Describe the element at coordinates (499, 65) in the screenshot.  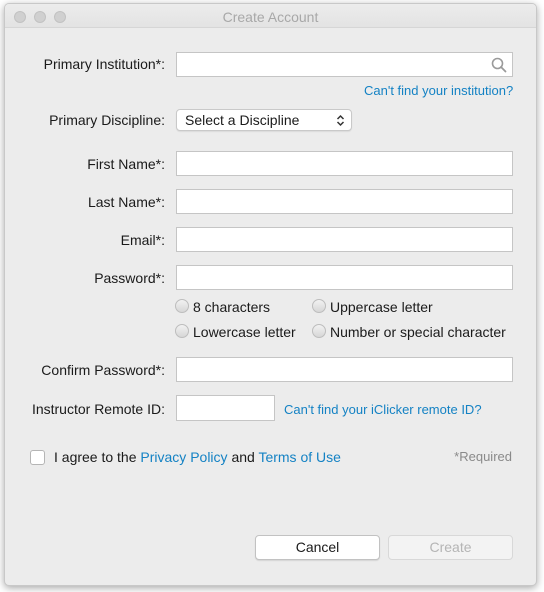
I see `search-icon` at that location.